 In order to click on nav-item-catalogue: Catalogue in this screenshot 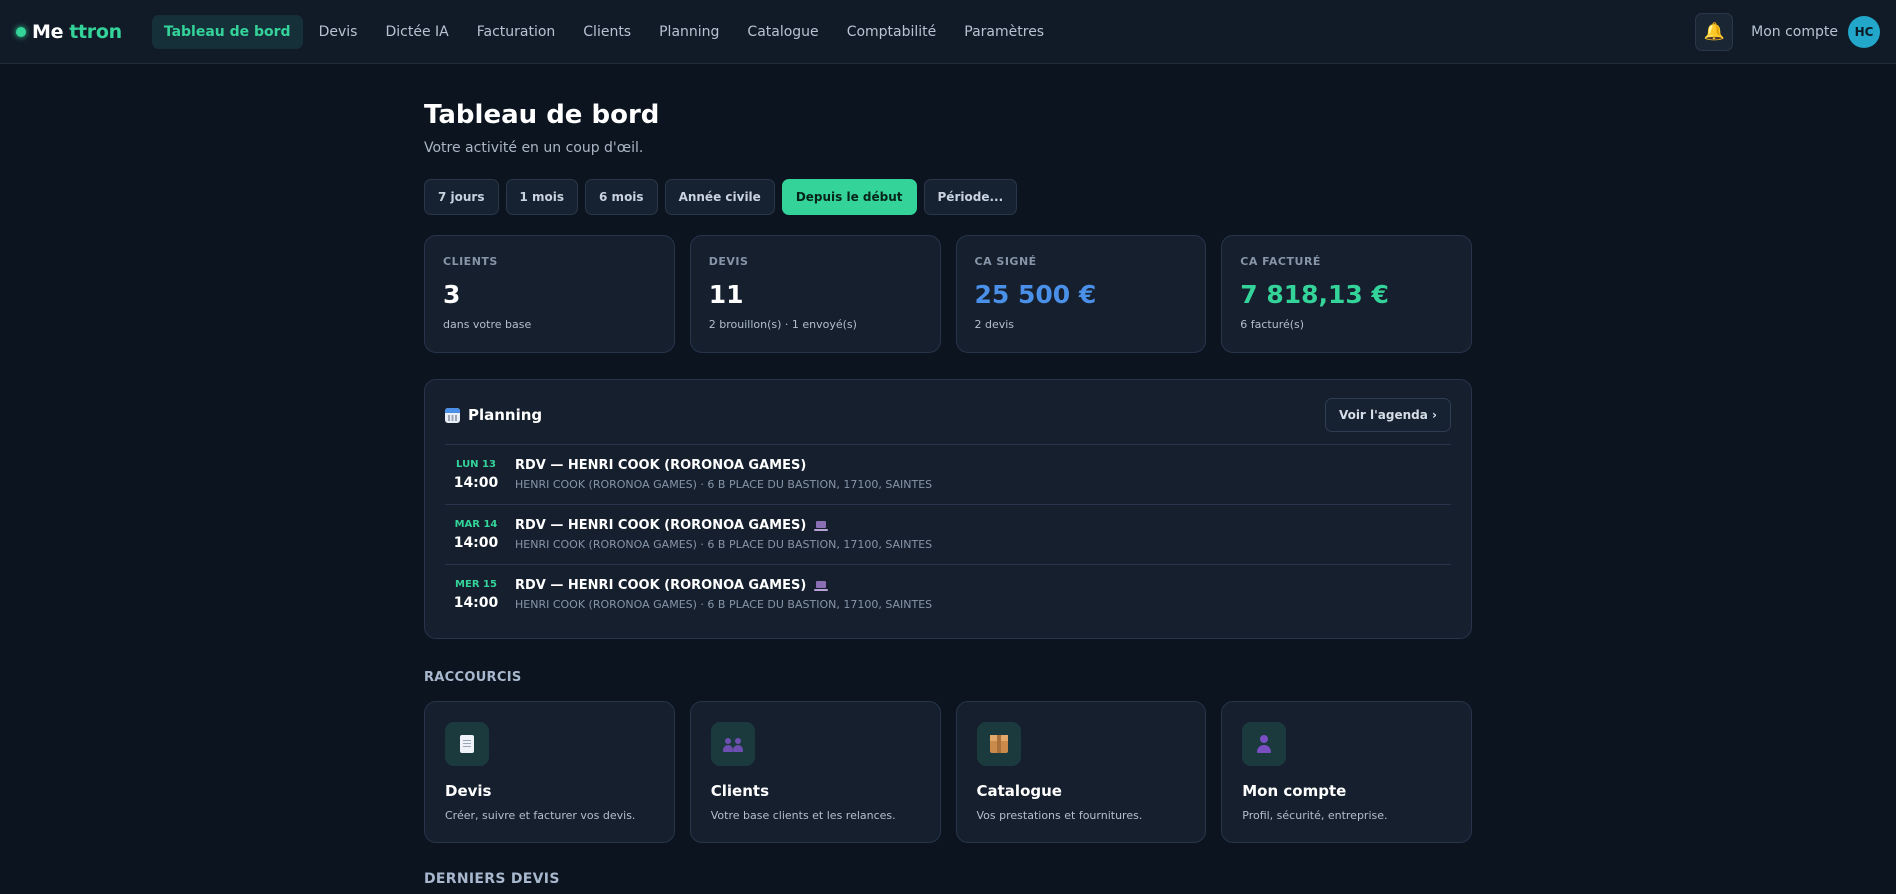, I will do `click(782, 32)`.